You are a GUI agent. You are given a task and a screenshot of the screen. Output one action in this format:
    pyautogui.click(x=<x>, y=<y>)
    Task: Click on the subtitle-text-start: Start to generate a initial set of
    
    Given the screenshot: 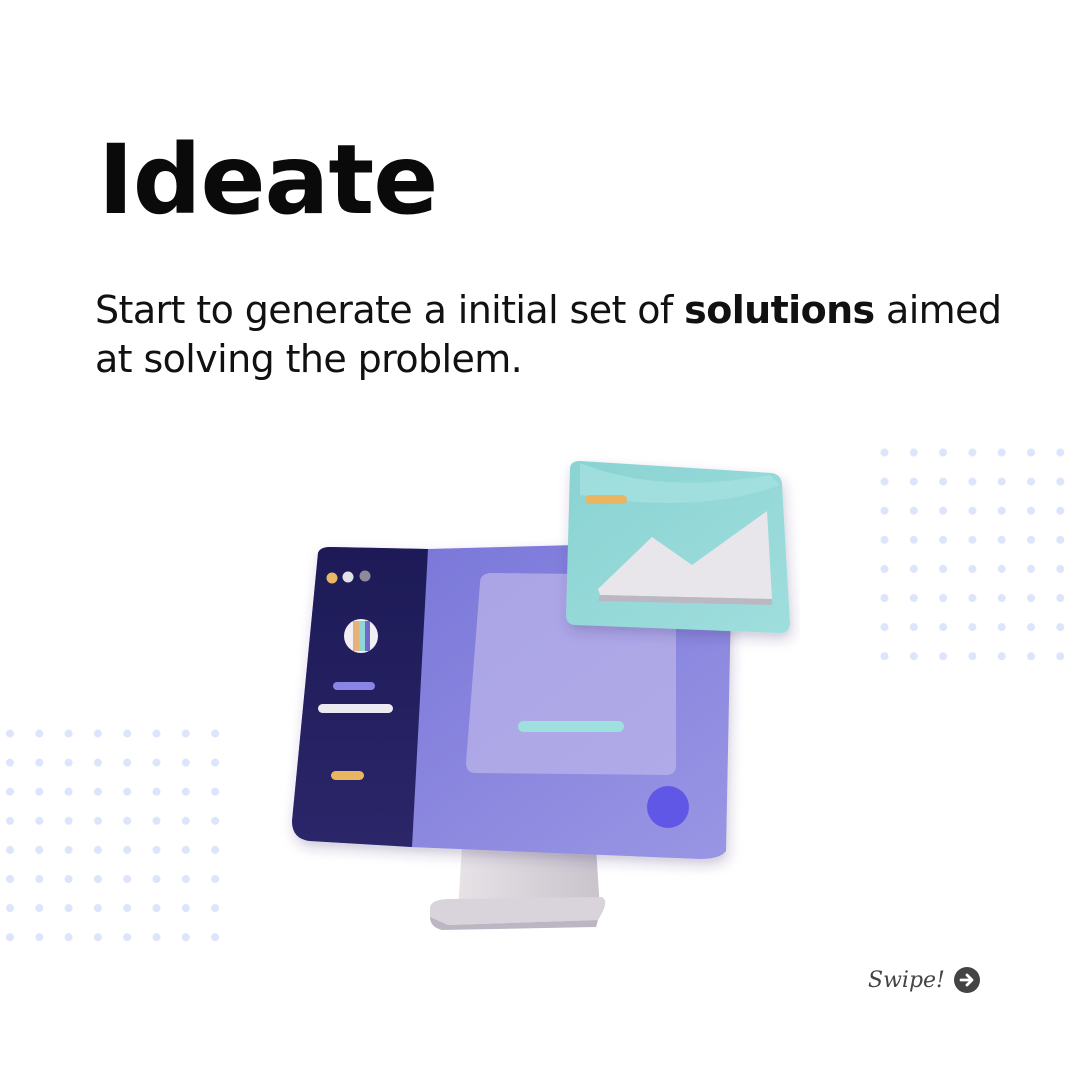 What is the action you would take?
    pyautogui.click(x=390, y=310)
    